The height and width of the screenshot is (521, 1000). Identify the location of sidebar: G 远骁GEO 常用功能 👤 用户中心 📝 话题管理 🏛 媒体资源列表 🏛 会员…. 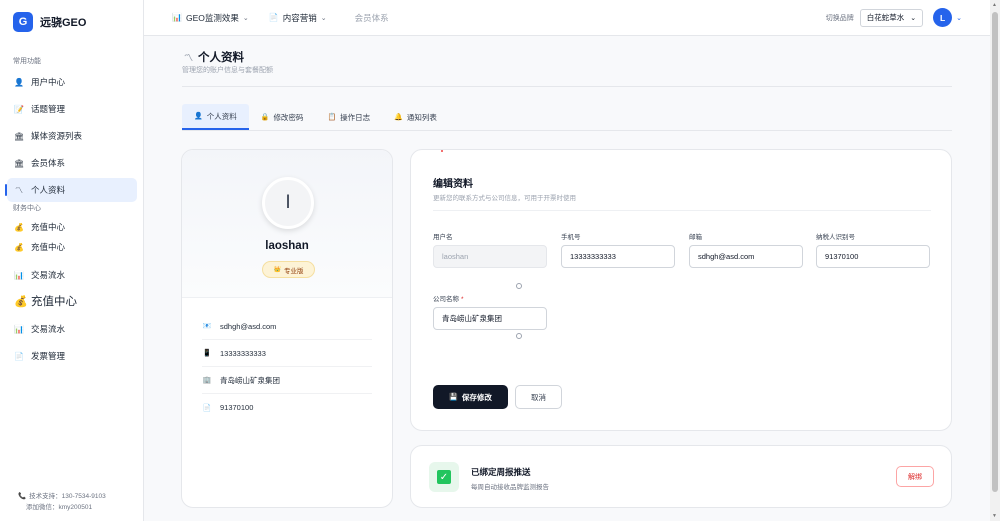
(72, 260).